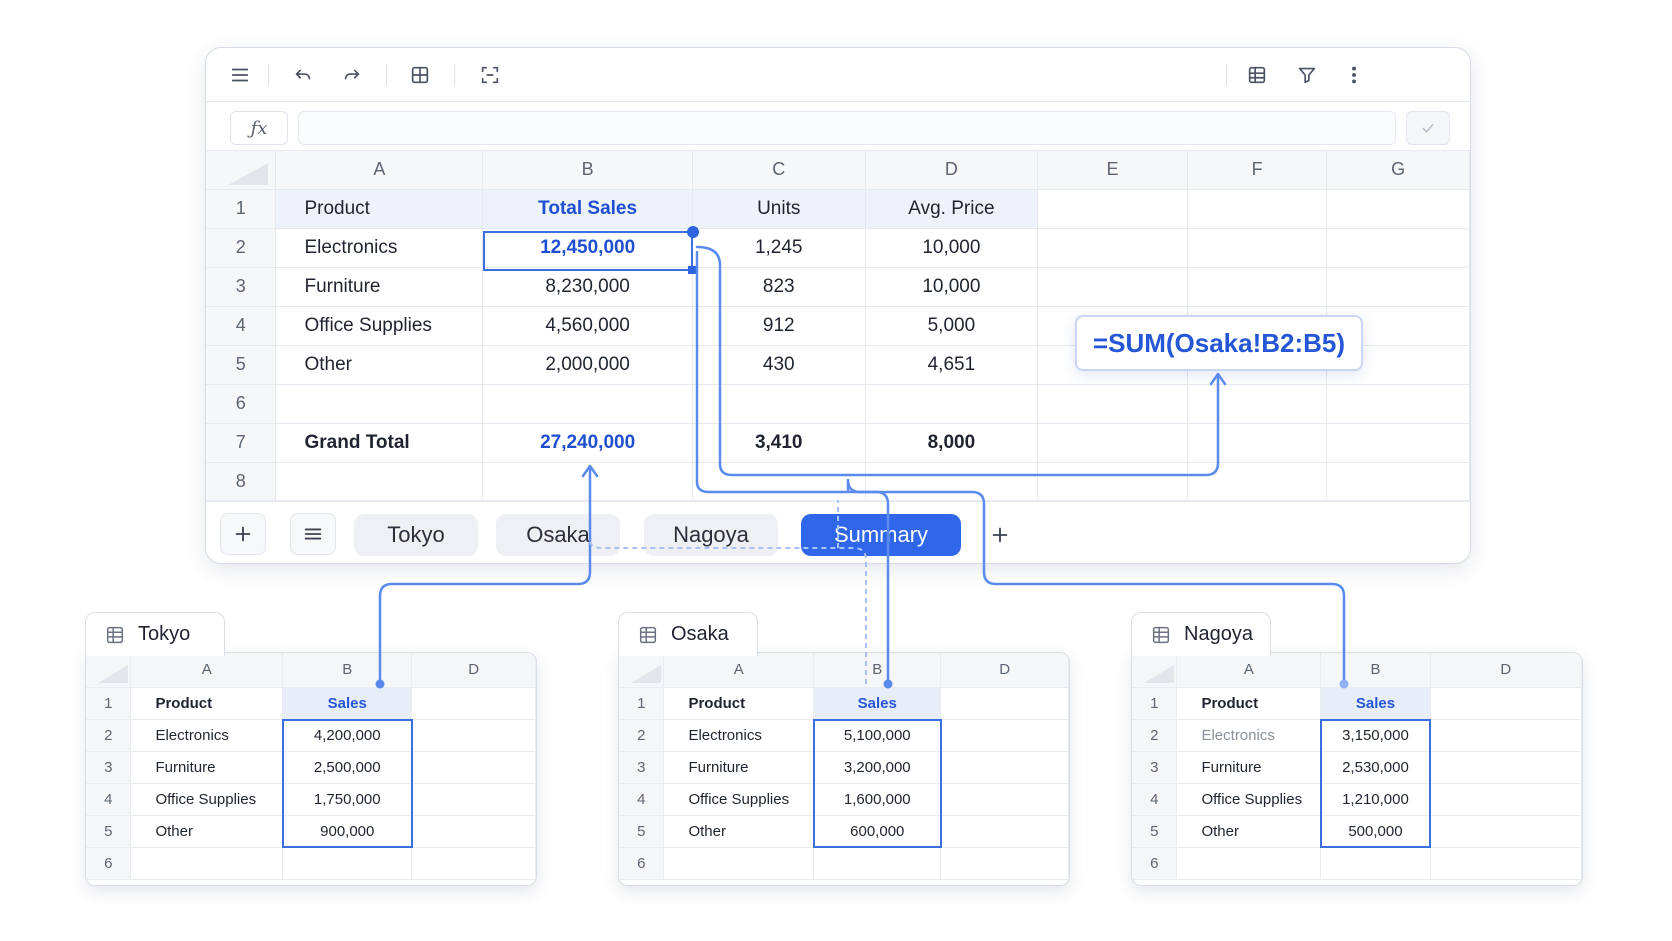 Image resolution: width=1672 pixels, height=941 pixels. Describe the element at coordinates (1257, 170) in the screenshot. I see `column-header-f: F` at that location.